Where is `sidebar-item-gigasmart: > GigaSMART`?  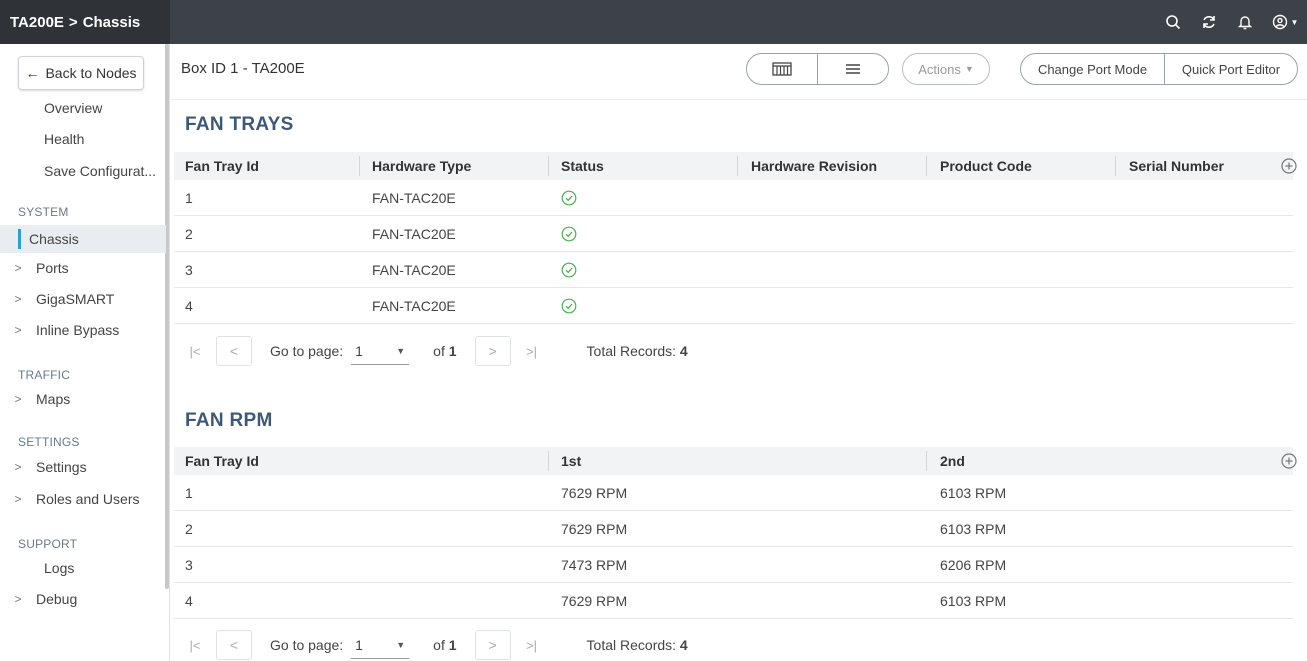 sidebar-item-gigasmart: > GigaSMART is located at coordinates (83, 299).